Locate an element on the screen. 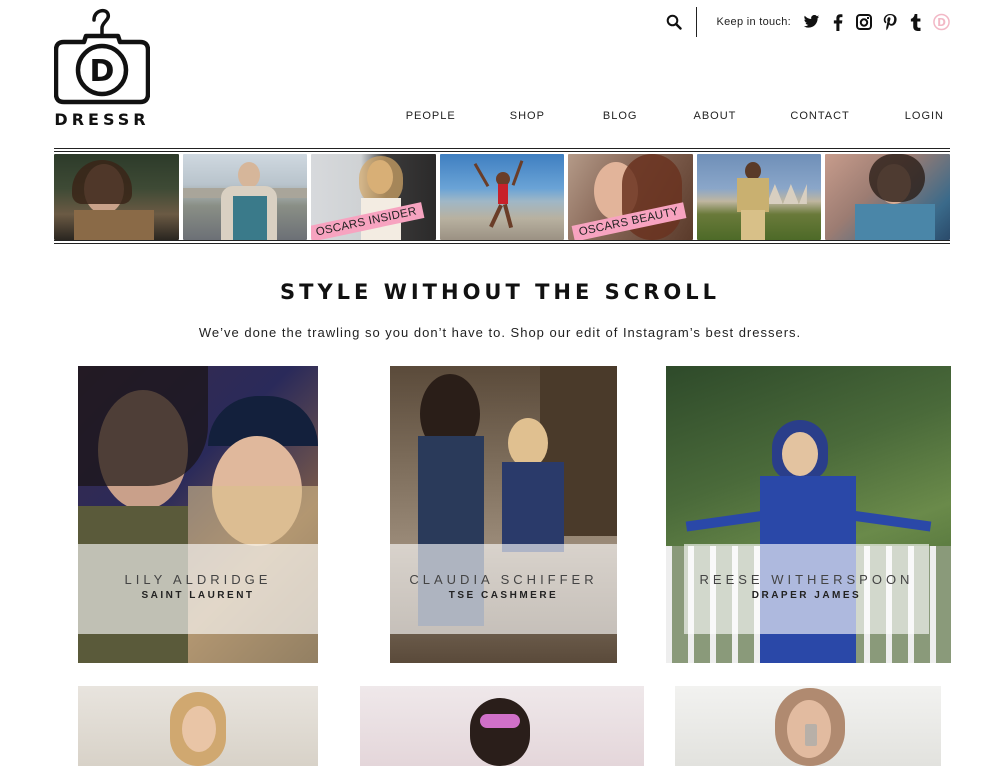 The width and height of the screenshot is (1000, 766). strip-bottom-rule is located at coordinates (502, 240).